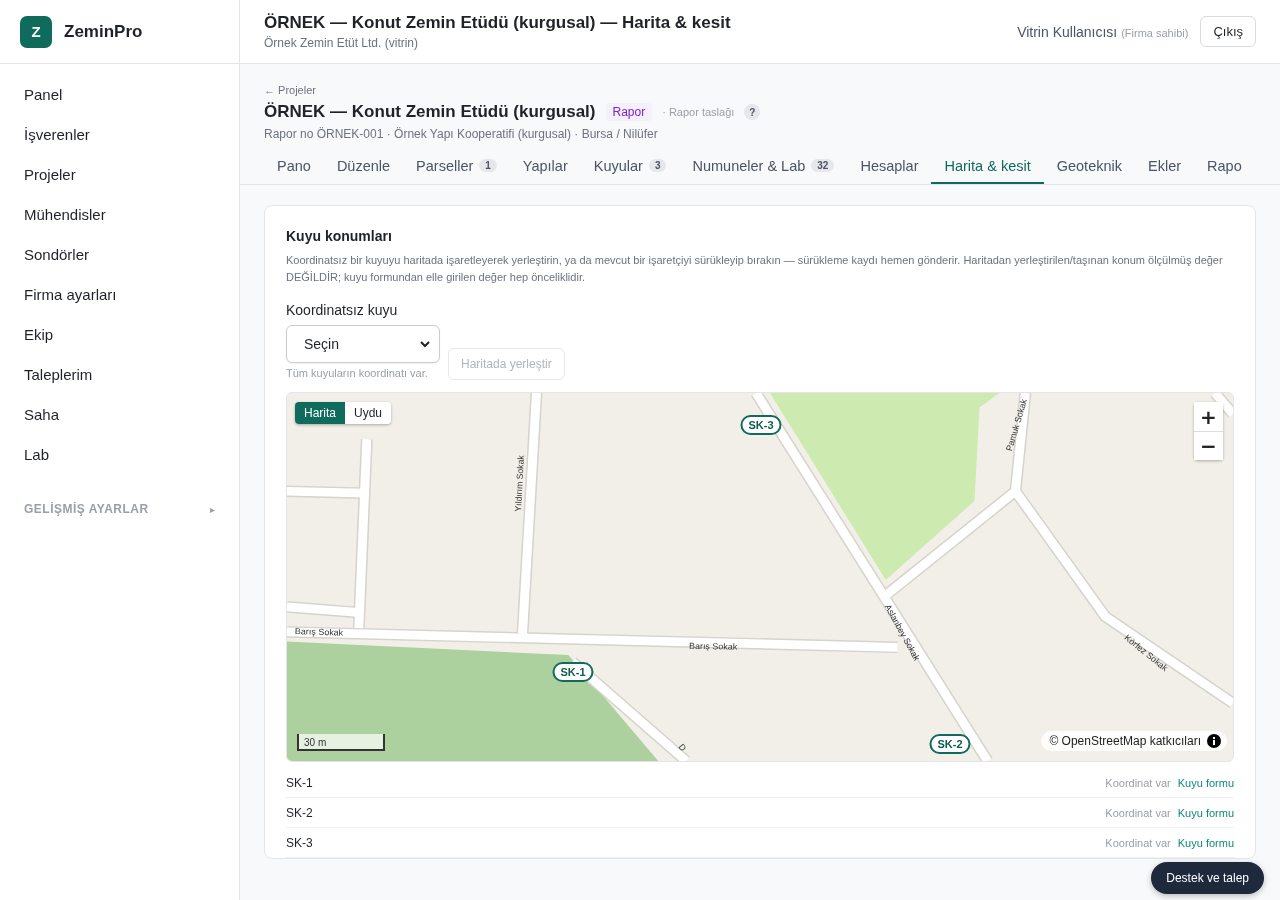  I want to click on street-label: Yıldırım Sokak, so click(519, 483).